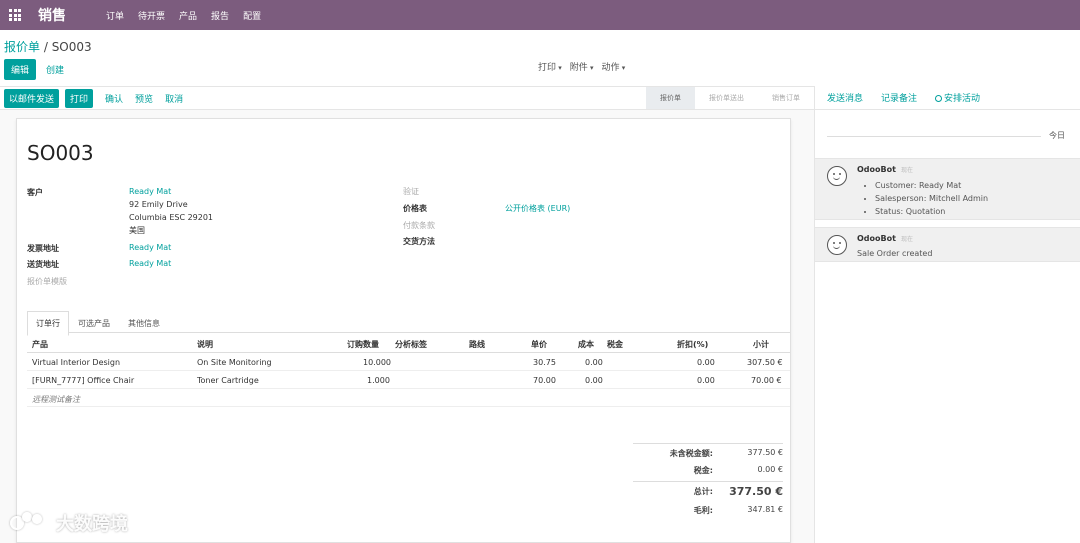 The width and height of the screenshot is (1080, 543). I want to click on row-unit-price: 70.00, so click(544, 380).